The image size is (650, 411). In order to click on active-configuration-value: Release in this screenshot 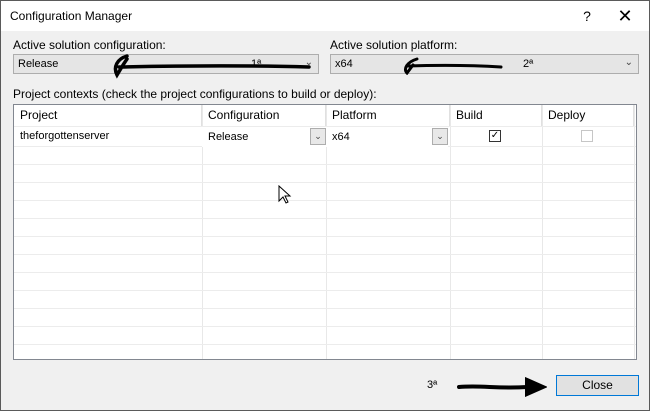, I will do `click(38, 64)`.